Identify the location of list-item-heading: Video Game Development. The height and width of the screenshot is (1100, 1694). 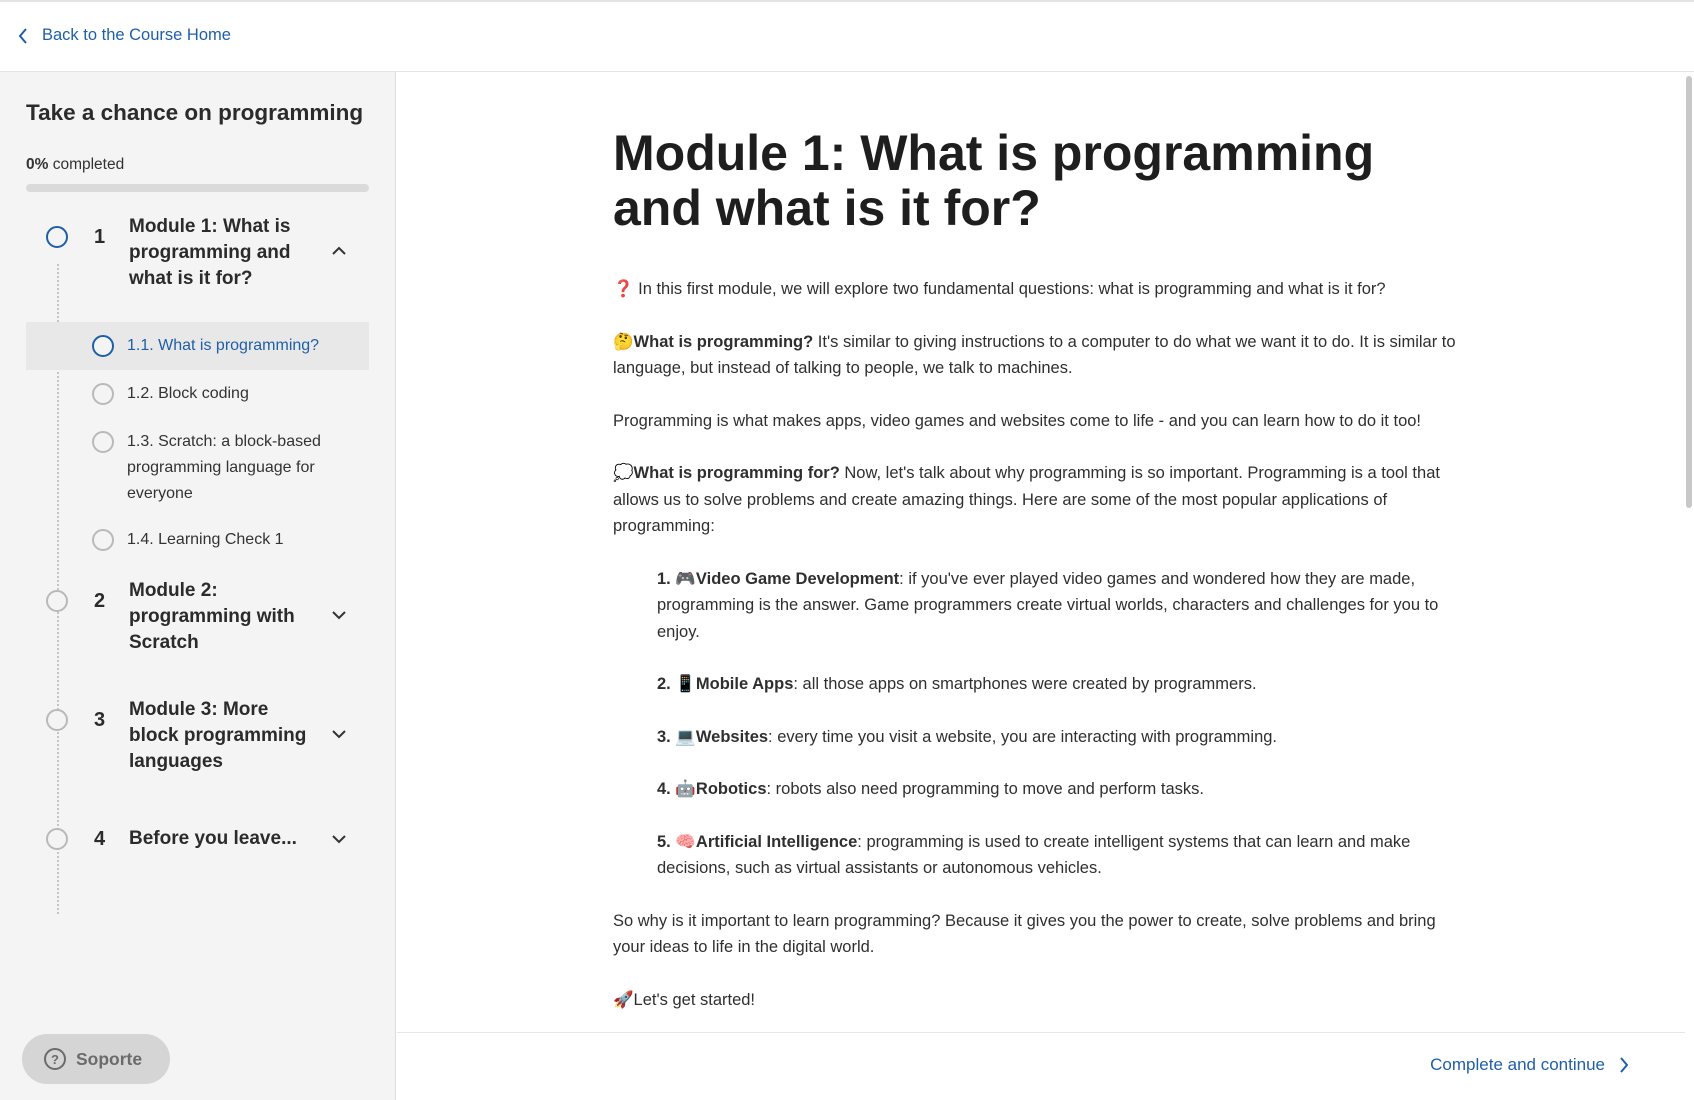
(797, 578).